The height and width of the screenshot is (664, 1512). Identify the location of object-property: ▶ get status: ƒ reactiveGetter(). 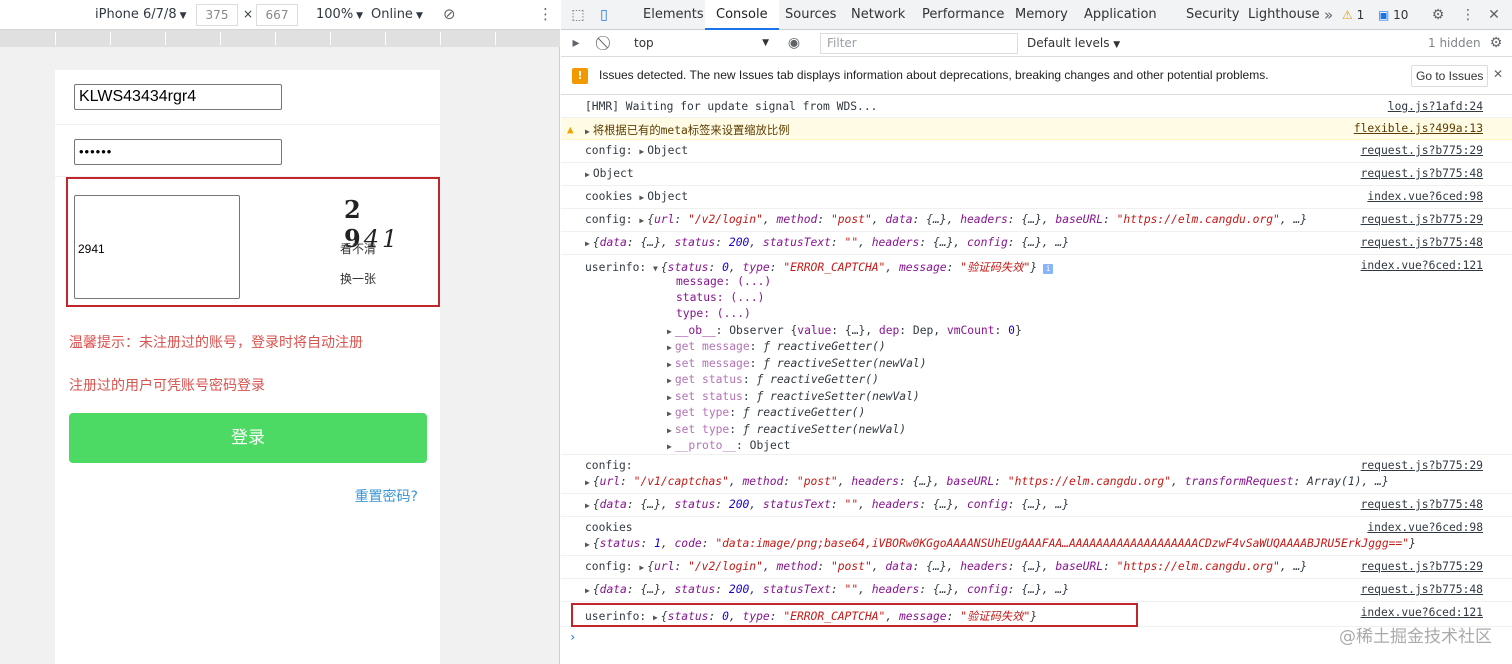
(773, 379).